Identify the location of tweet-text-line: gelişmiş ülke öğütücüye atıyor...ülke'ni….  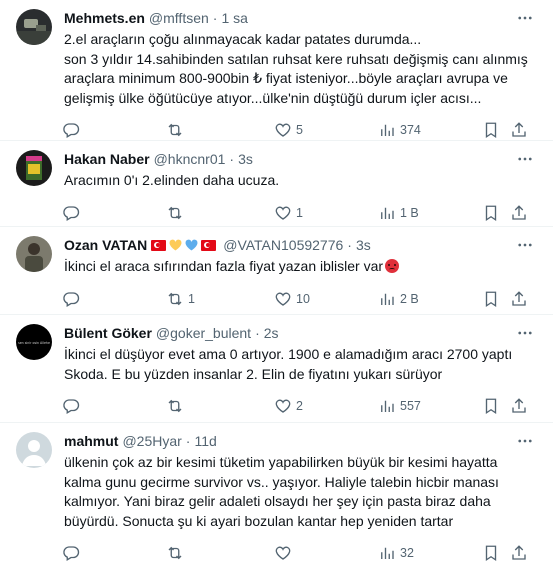
(273, 97).